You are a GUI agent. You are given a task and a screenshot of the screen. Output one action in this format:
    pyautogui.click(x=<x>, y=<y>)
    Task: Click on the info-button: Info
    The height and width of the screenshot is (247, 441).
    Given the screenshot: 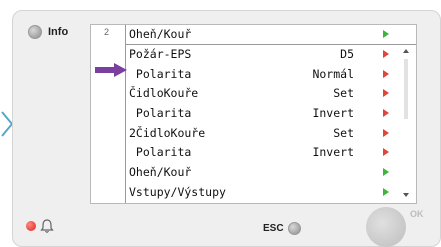 What is the action you would take?
    pyautogui.click(x=48, y=32)
    